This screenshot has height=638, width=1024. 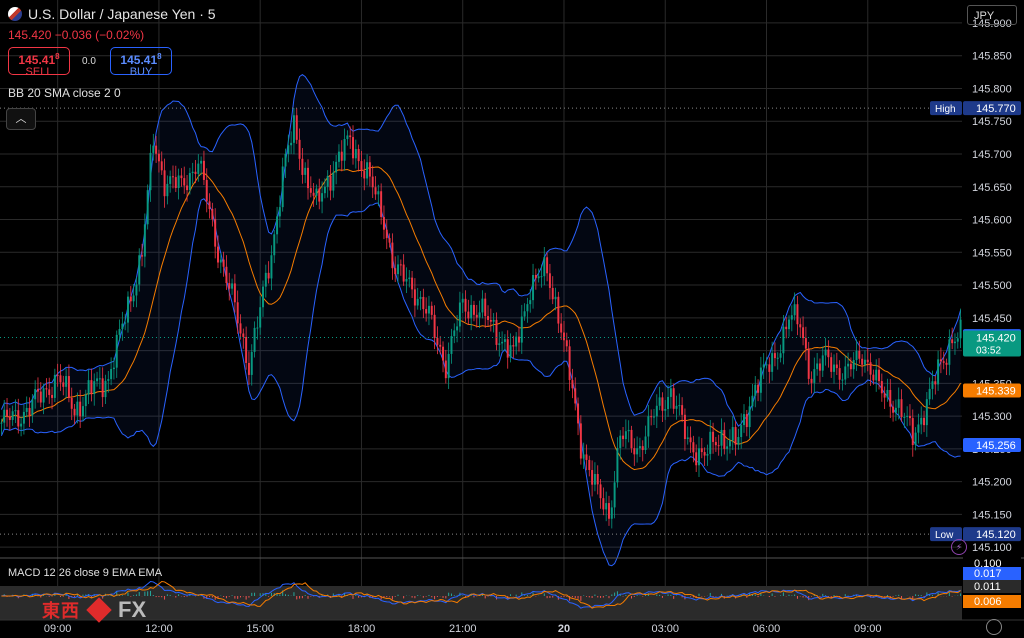 What do you see at coordinates (76, 35) in the screenshot?
I see `price-change-quote: 145.420 −0.036 (−0.02%)` at bounding box center [76, 35].